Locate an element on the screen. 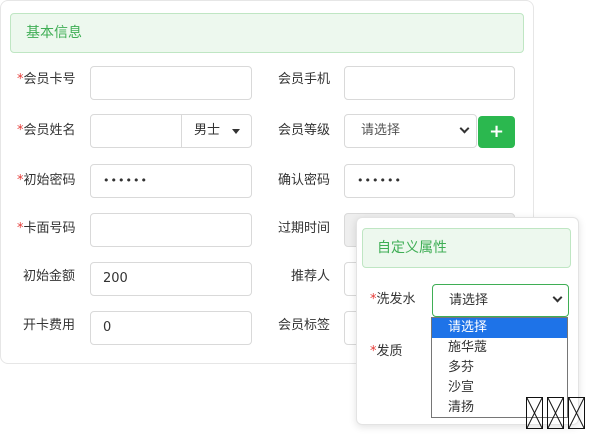 This screenshot has width=594, height=440. name-label: *会员姓名 is located at coordinates (46, 130).